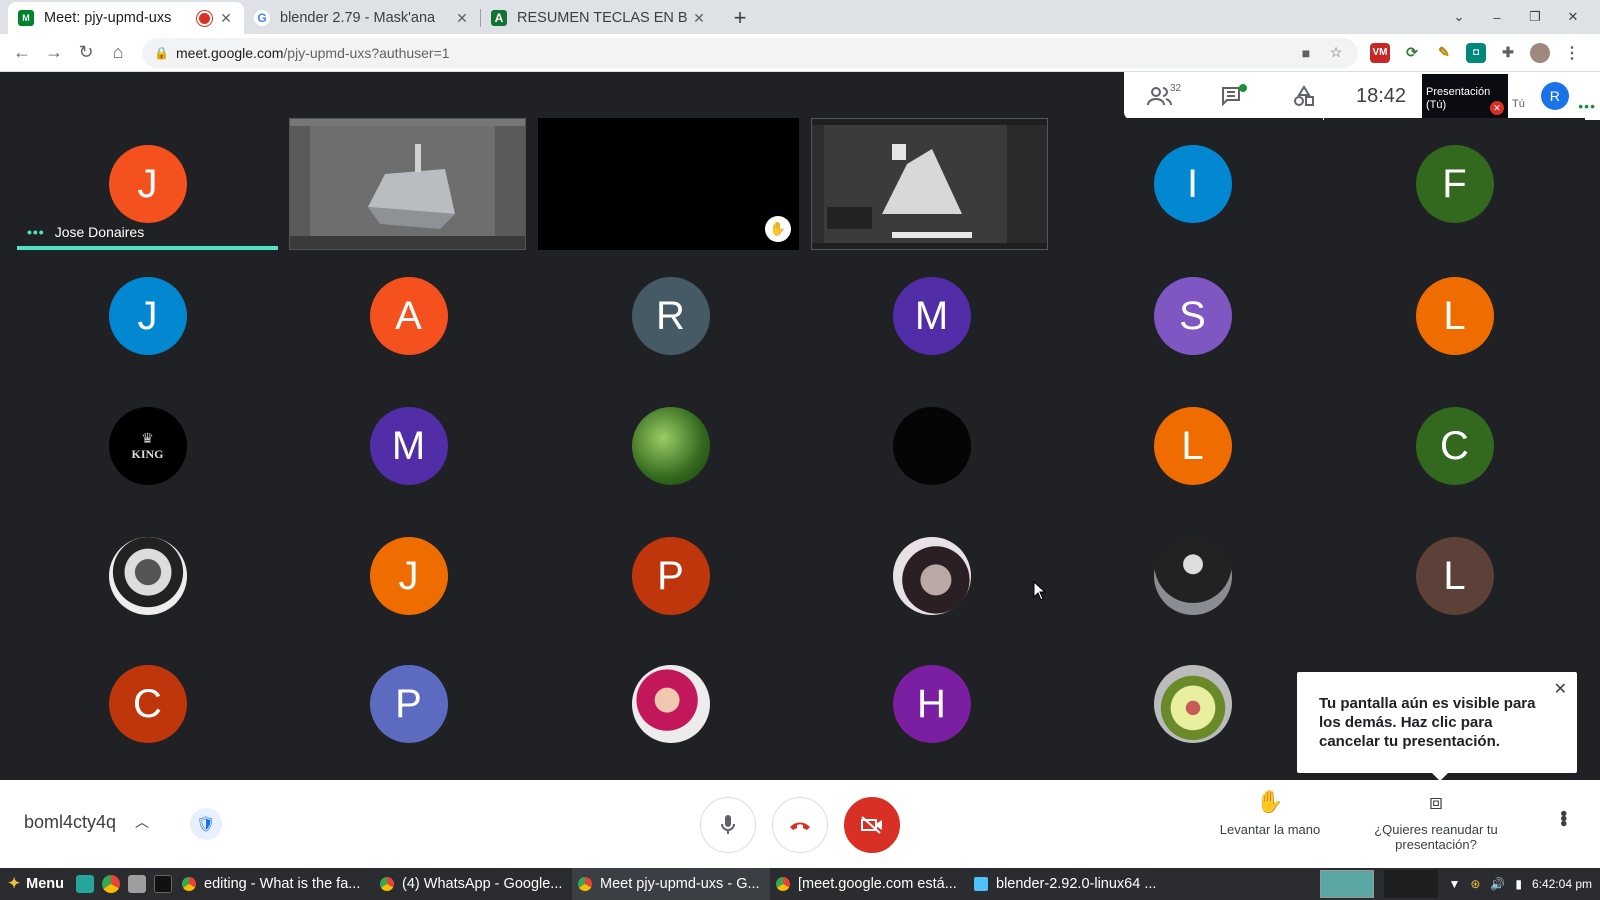 This screenshot has height=900, width=1600. Describe the element at coordinates (1476, 52) in the screenshot. I see `extension-teal-icon: ◘` at that location.